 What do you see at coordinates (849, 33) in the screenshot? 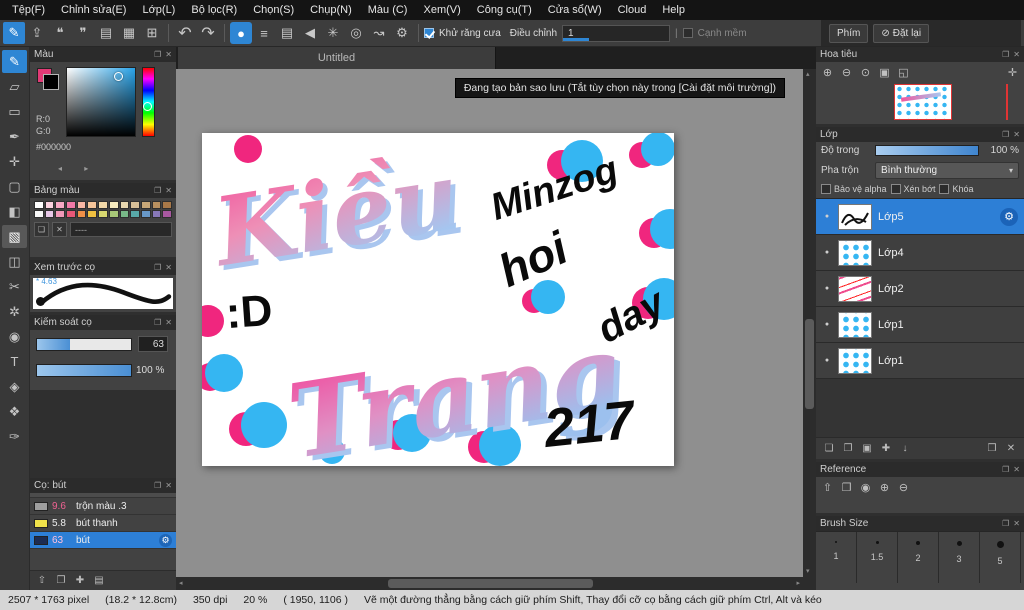
I see `key-button: Phím` at bounding box center [849, 33].